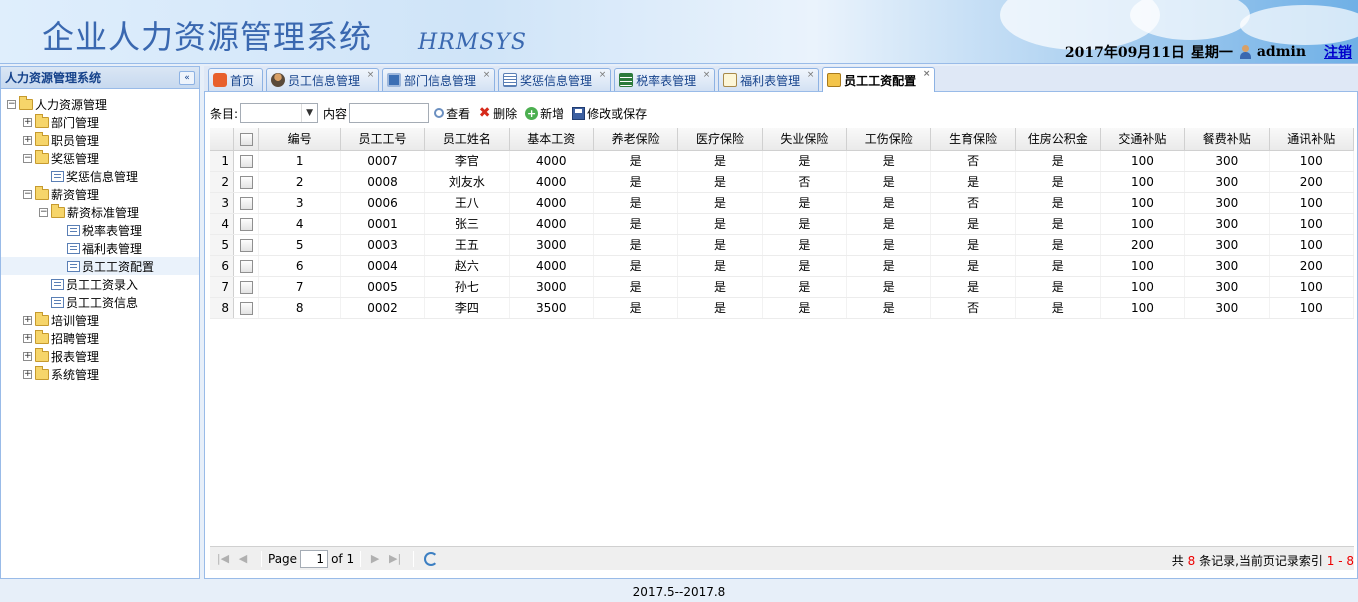 The height and width of the screenshot is (602, 1358). I want to click on table-cell: 0007, so click(383, 161).